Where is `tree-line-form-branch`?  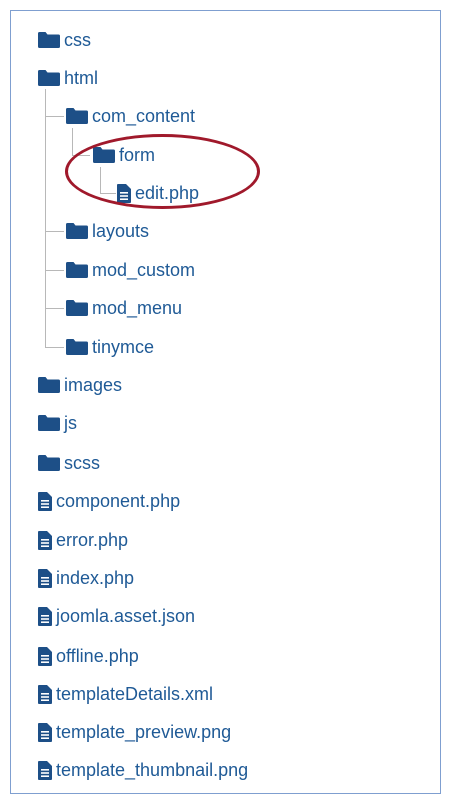
tree-line-form-branch is located at coordinates (81, 155).